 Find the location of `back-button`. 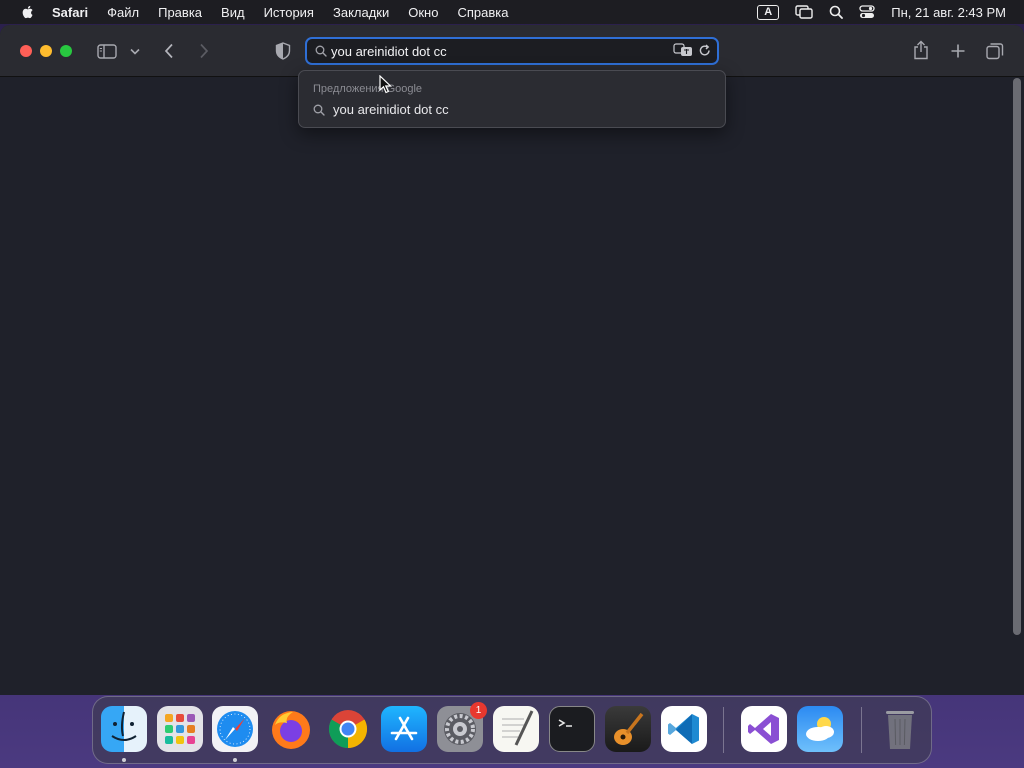

back-button is located at coordinates (169, 51).